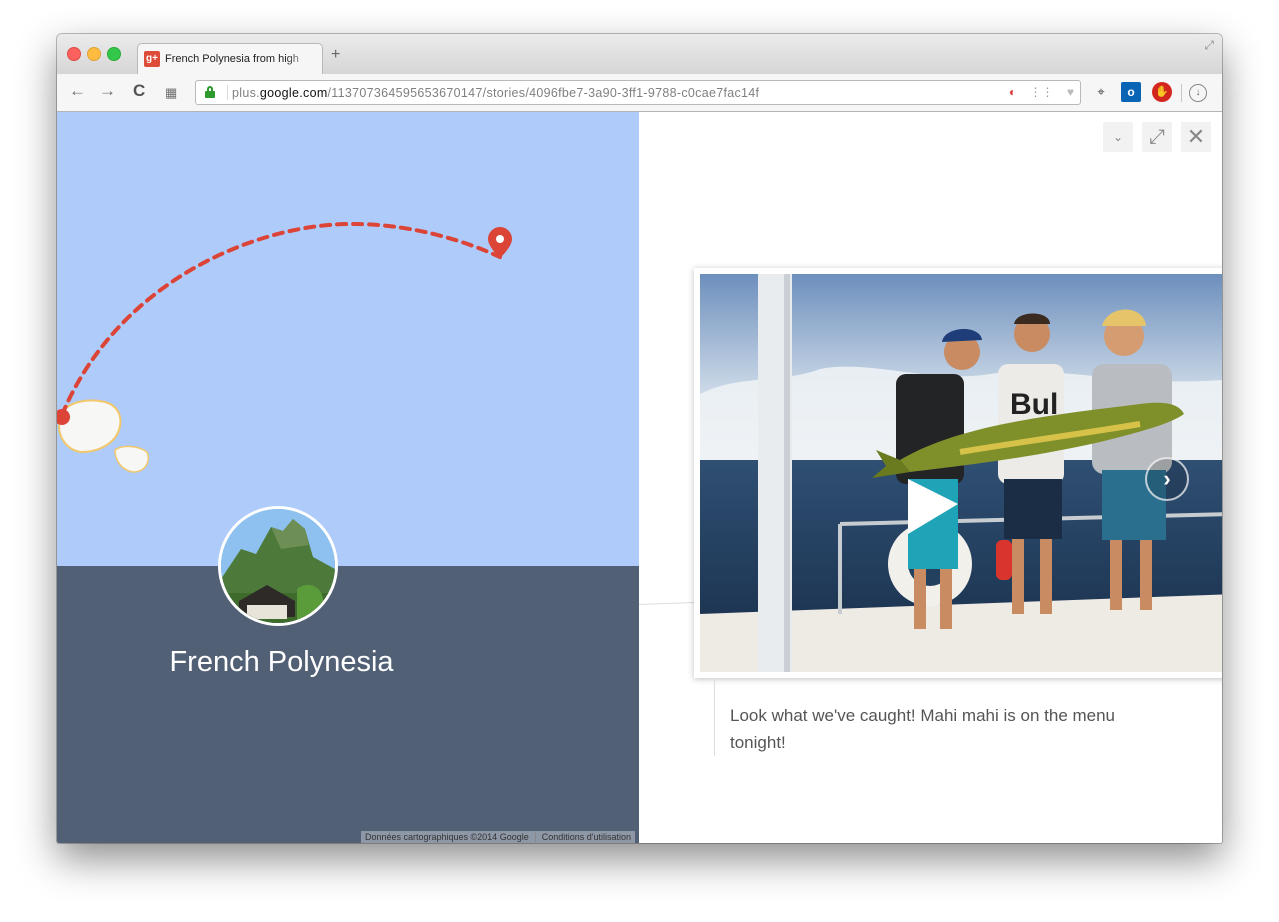 Image resolution: width=1279 pixels, height=922 pixels. I want to click on caption-divider, so click(714, 717).